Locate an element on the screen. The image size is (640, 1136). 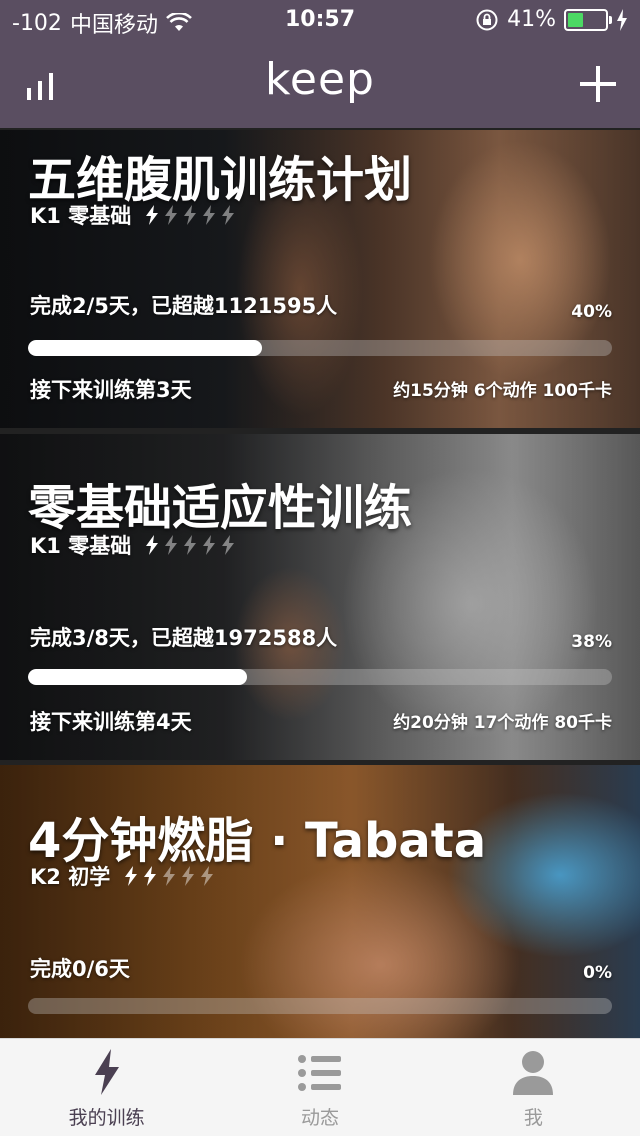
progress-percent: 0% is located at coordinates (597, 973).